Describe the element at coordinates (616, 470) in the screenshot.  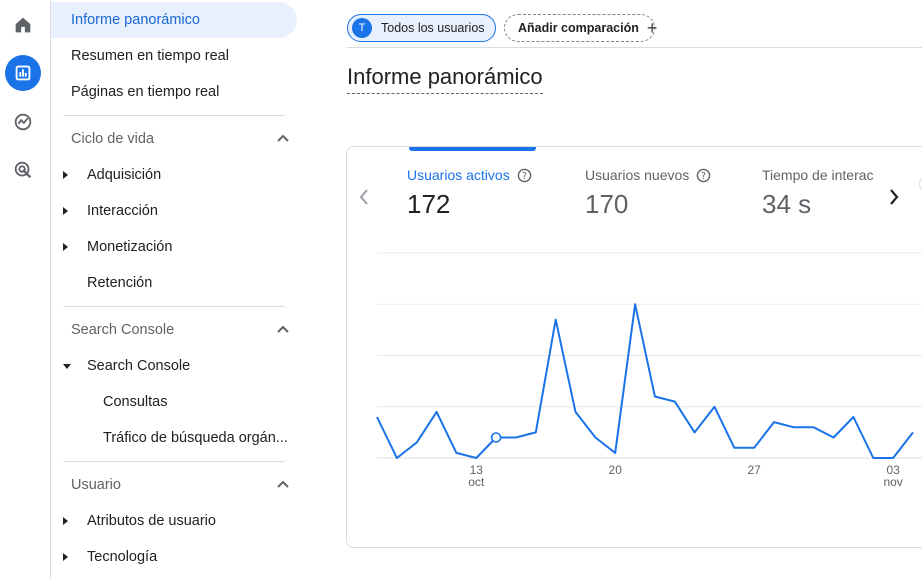
I see `x-tick-label: 20` at that location.